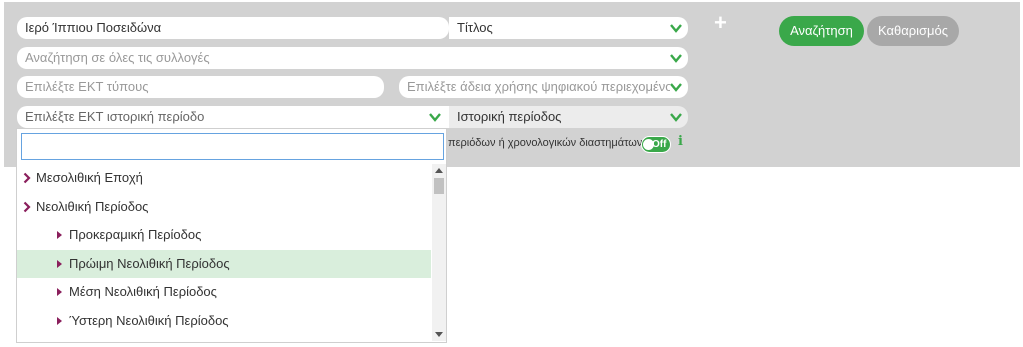 This screenshot has height=347, width=1023. Describe the element at coordinates (913, 31) in the screenshot. I see `clear-button: Καθαρισμός` at that location.